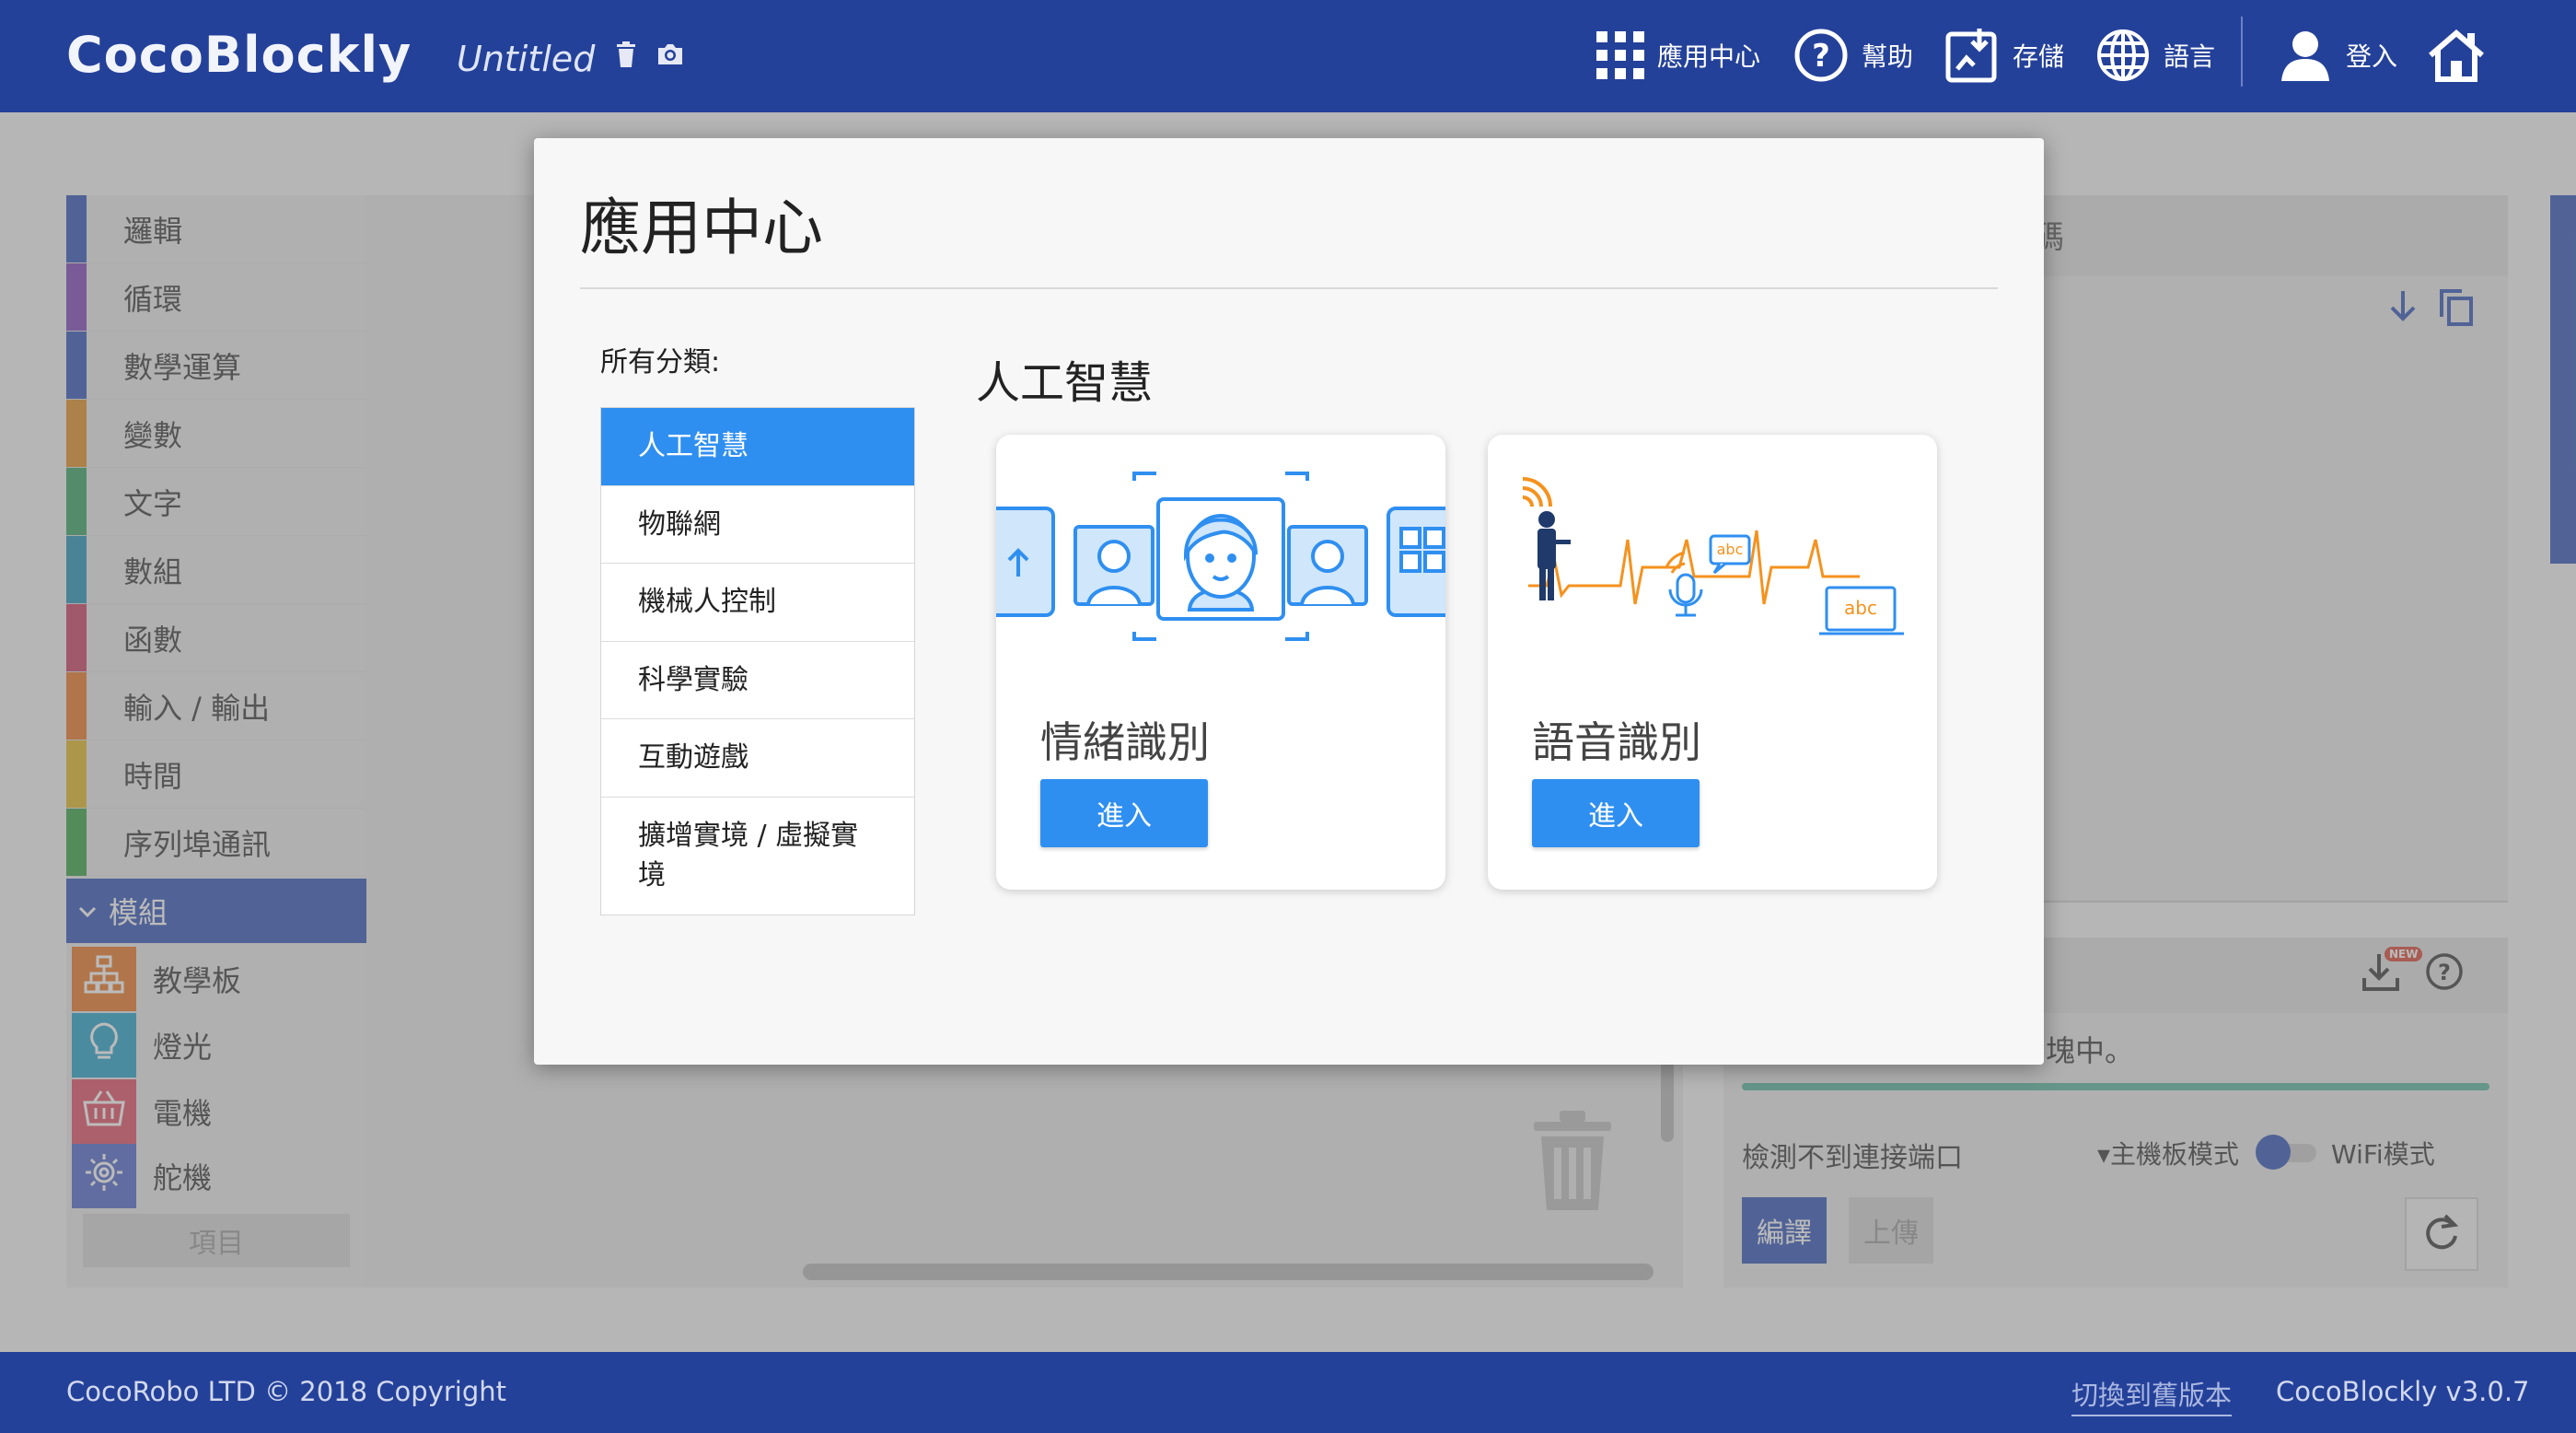 The image size is (2576, 1433). I want to click on copyright-text: CocoRobo LTD © 2018 Copyright, so click(286, 1391).